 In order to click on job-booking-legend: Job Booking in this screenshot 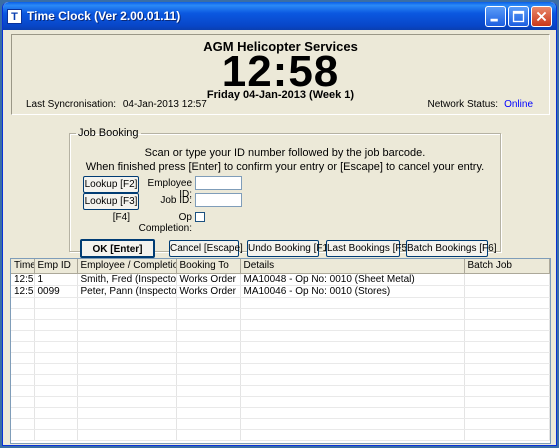, I will do `click(108, 133)`.